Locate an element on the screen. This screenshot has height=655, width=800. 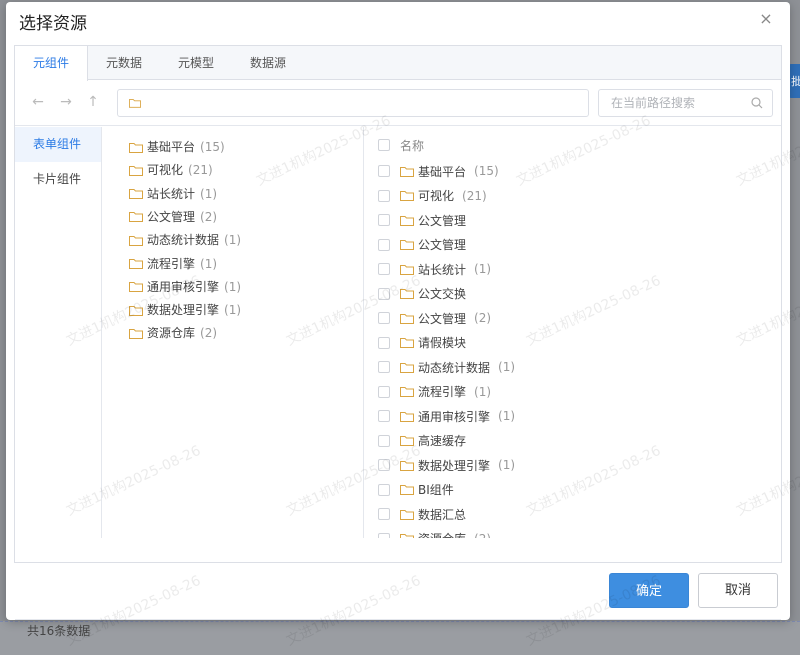
list-item: 动态统计数据 (1) is located at coordinates (446, 367).